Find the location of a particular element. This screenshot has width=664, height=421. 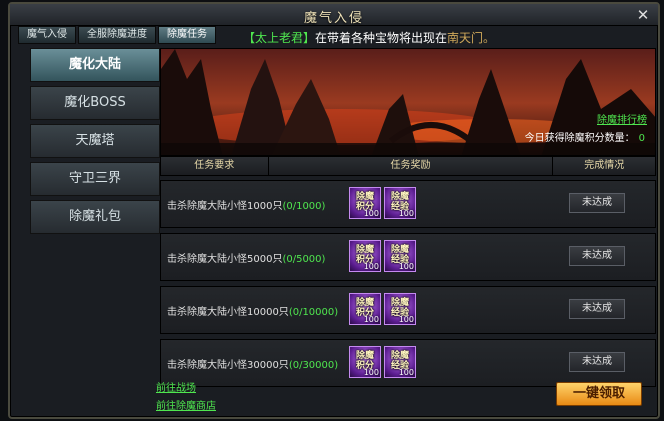

close-icon: ✕ is located at coordinates (643, 15).